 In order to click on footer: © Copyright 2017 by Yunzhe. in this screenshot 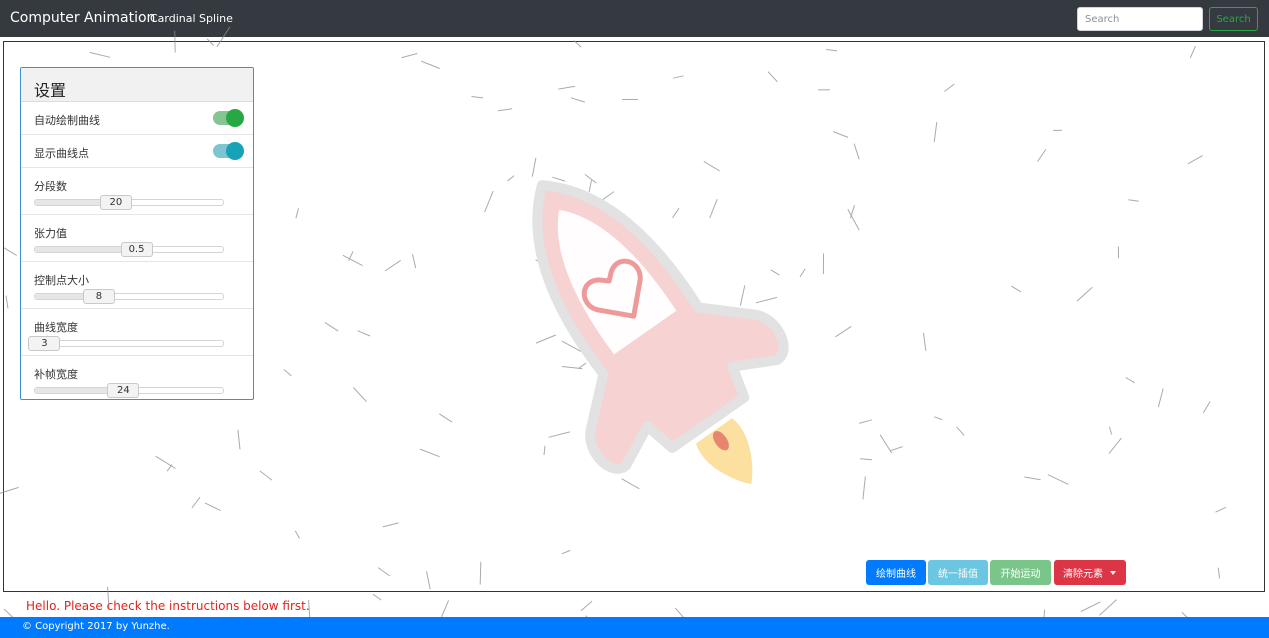, I will do `click(634, 627)`.